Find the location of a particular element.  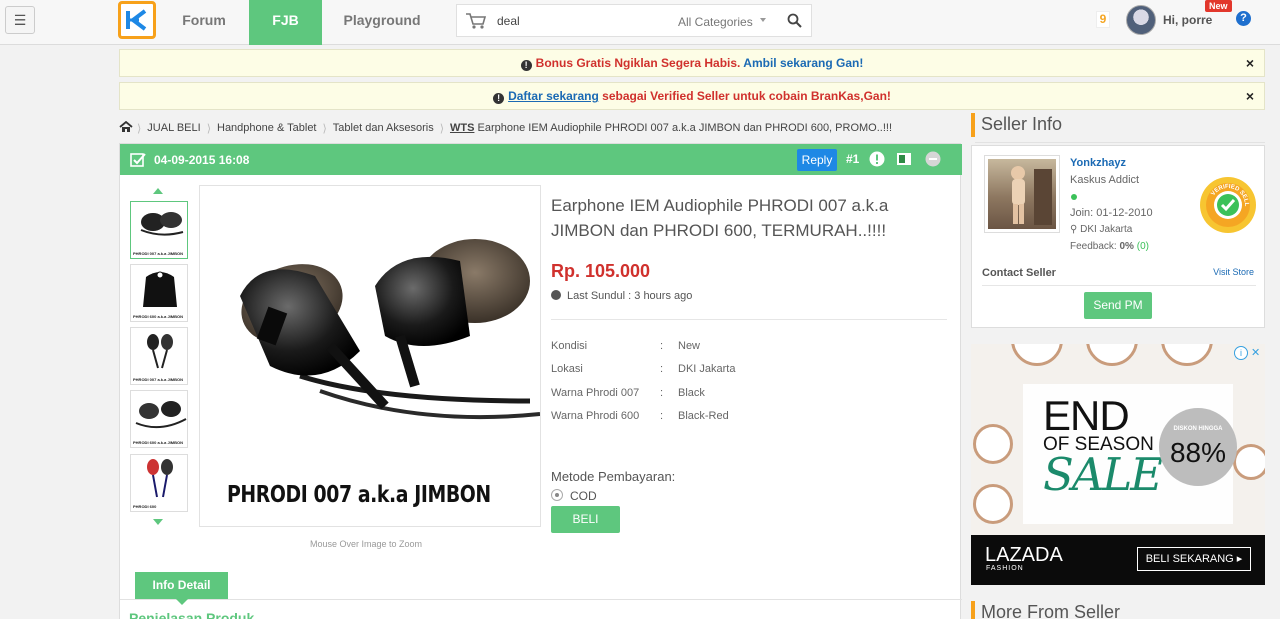

thumbnail-caption: PHRODI 600 a.k.a JIMBON is located at coordinates (158, 316).